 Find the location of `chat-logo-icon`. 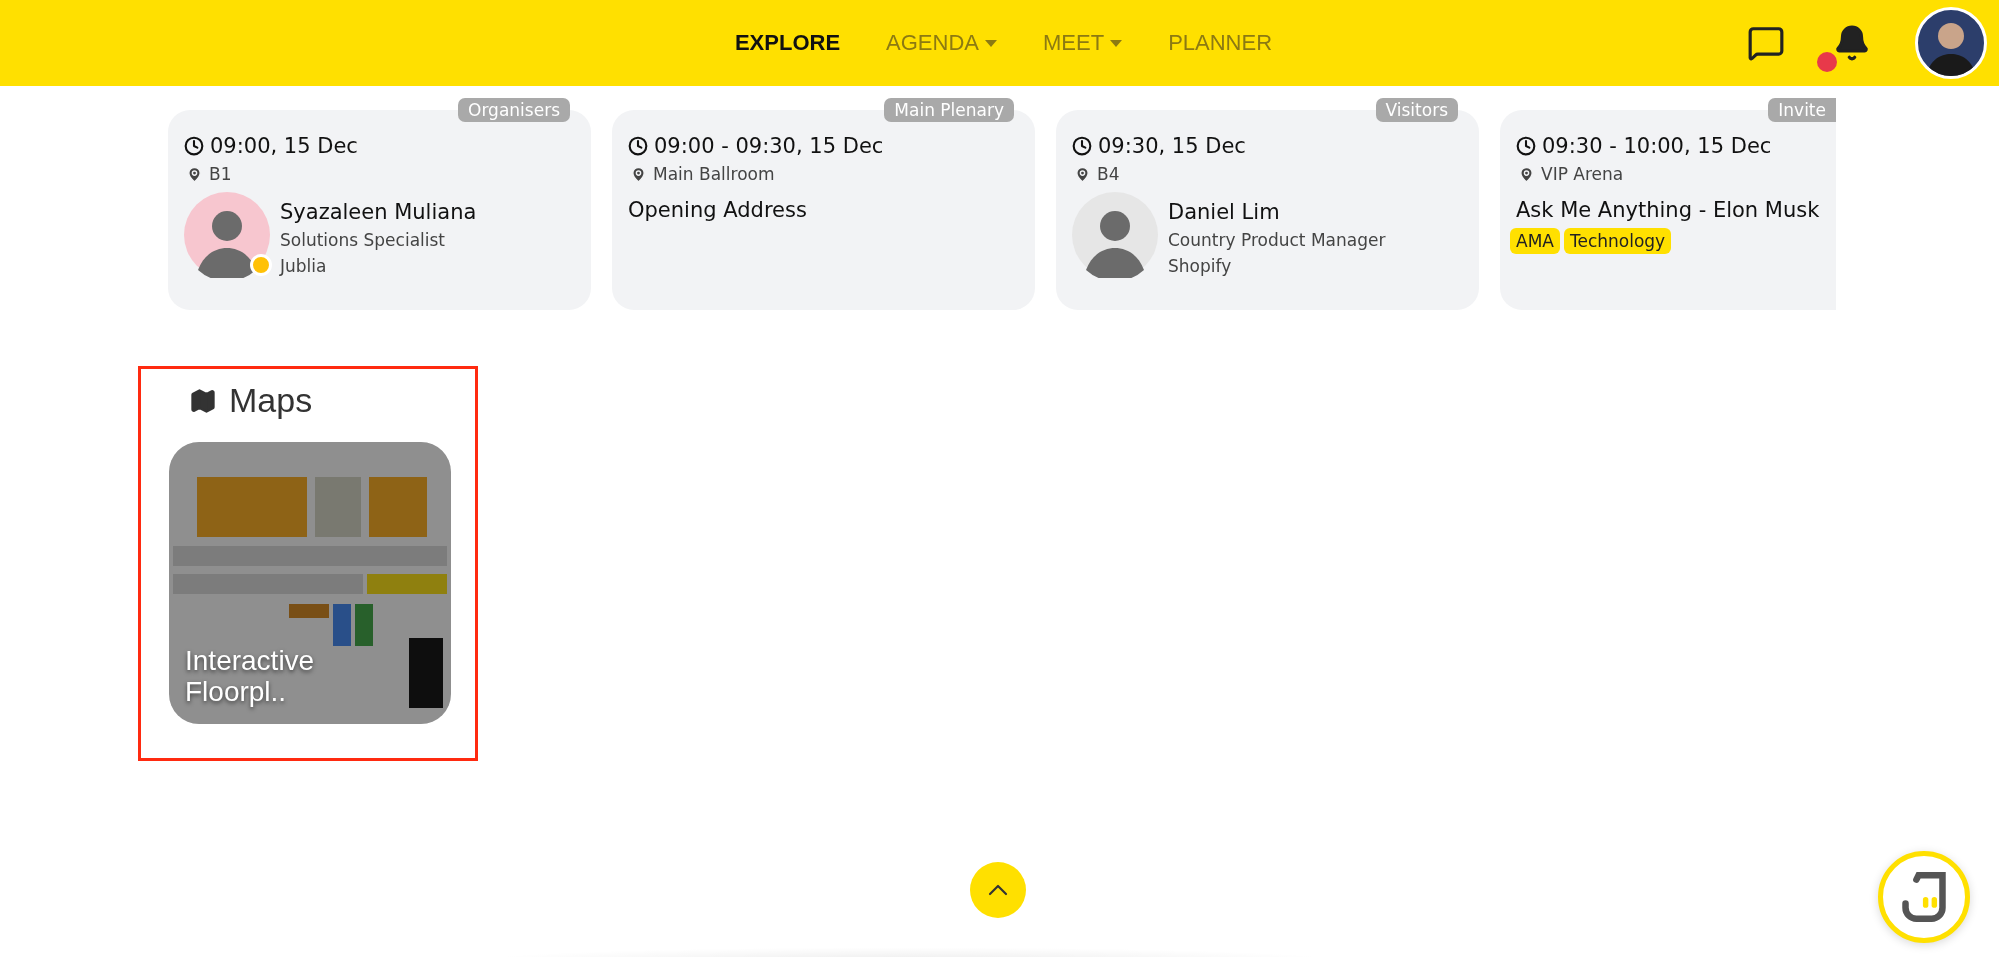

chat-logo-icon is located at coordinates (1924, 897).